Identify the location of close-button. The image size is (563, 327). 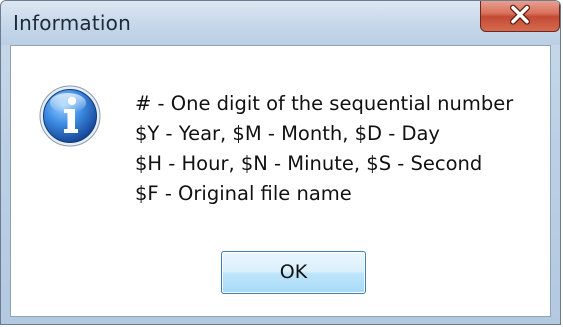
(520, 16).